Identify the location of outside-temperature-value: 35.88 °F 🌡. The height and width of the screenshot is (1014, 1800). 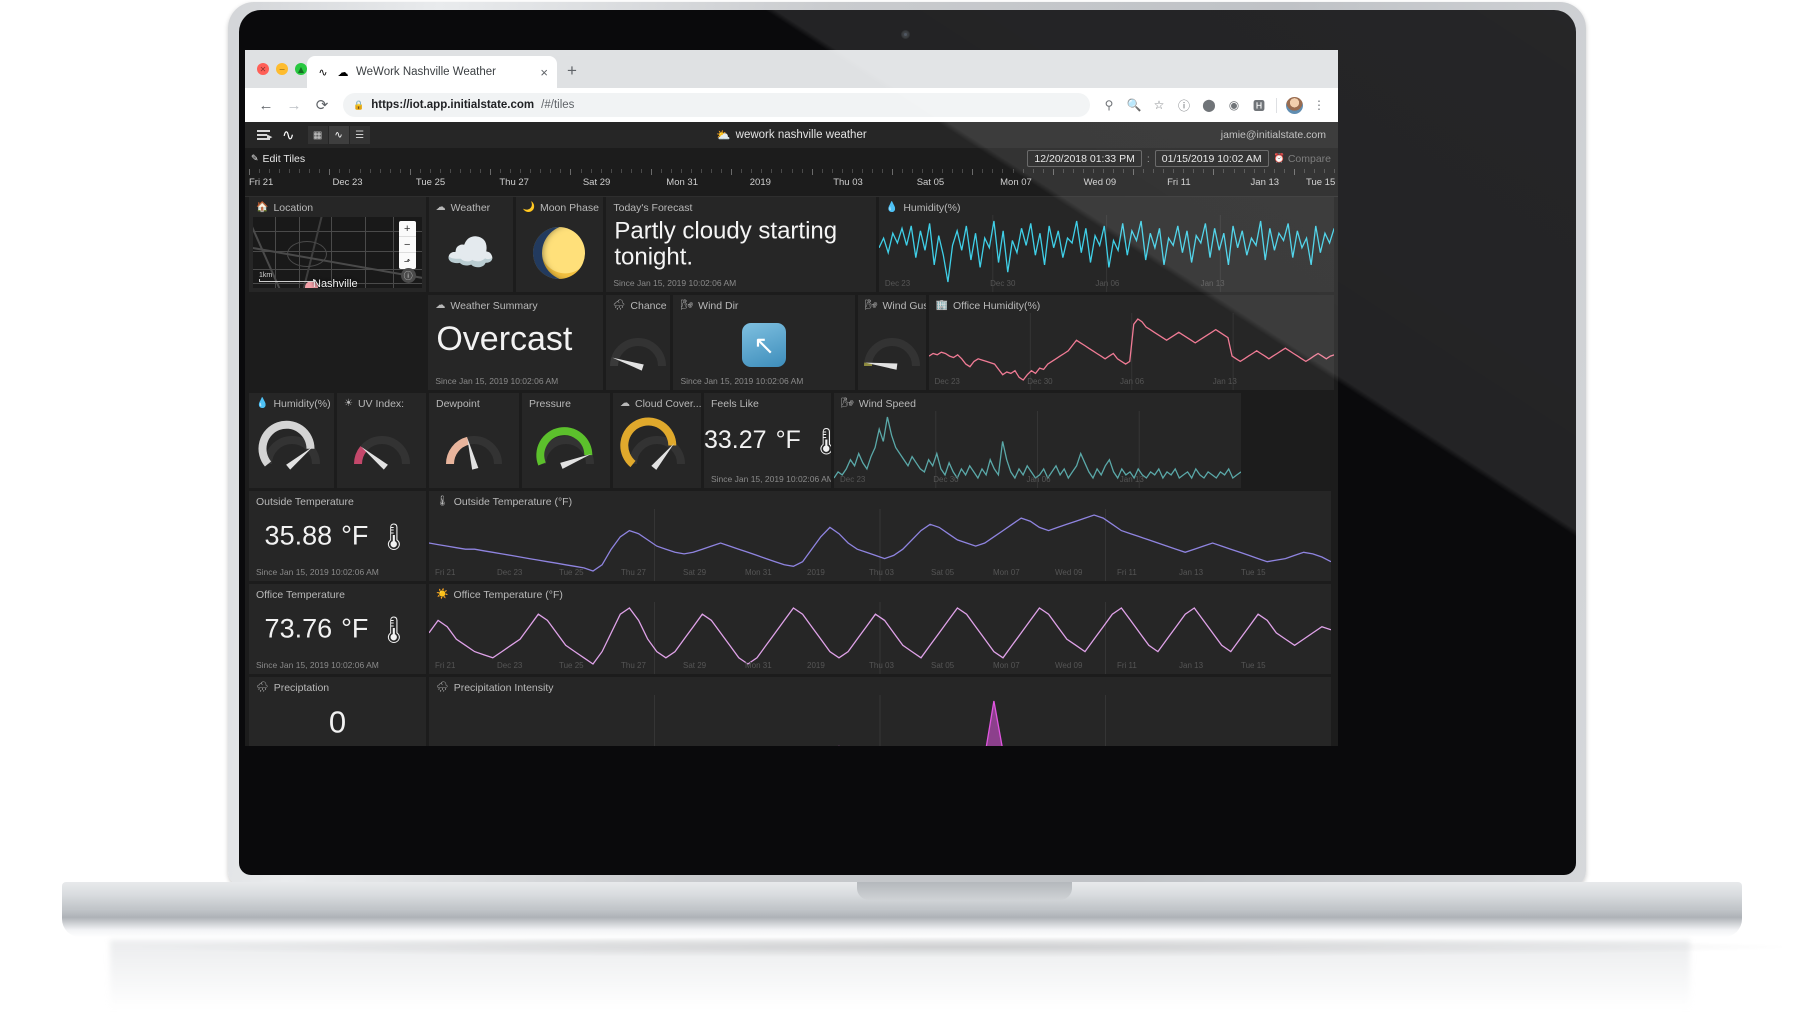
(337, 536).